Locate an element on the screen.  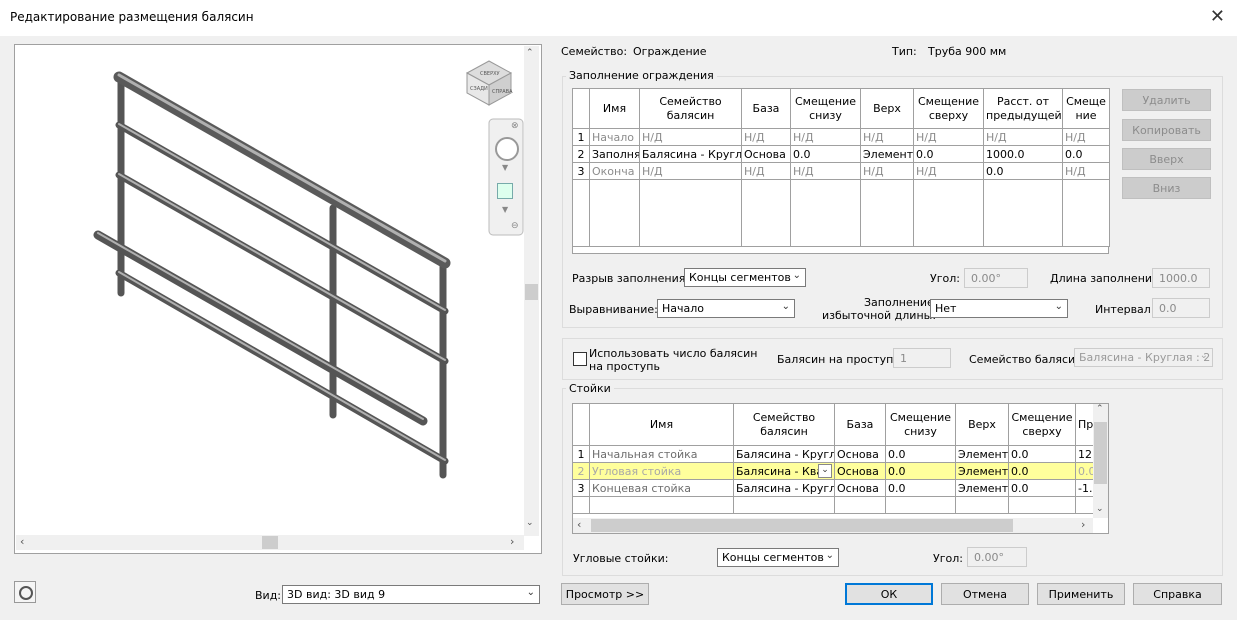
wheel-icon is located at coordinates (26, 593).